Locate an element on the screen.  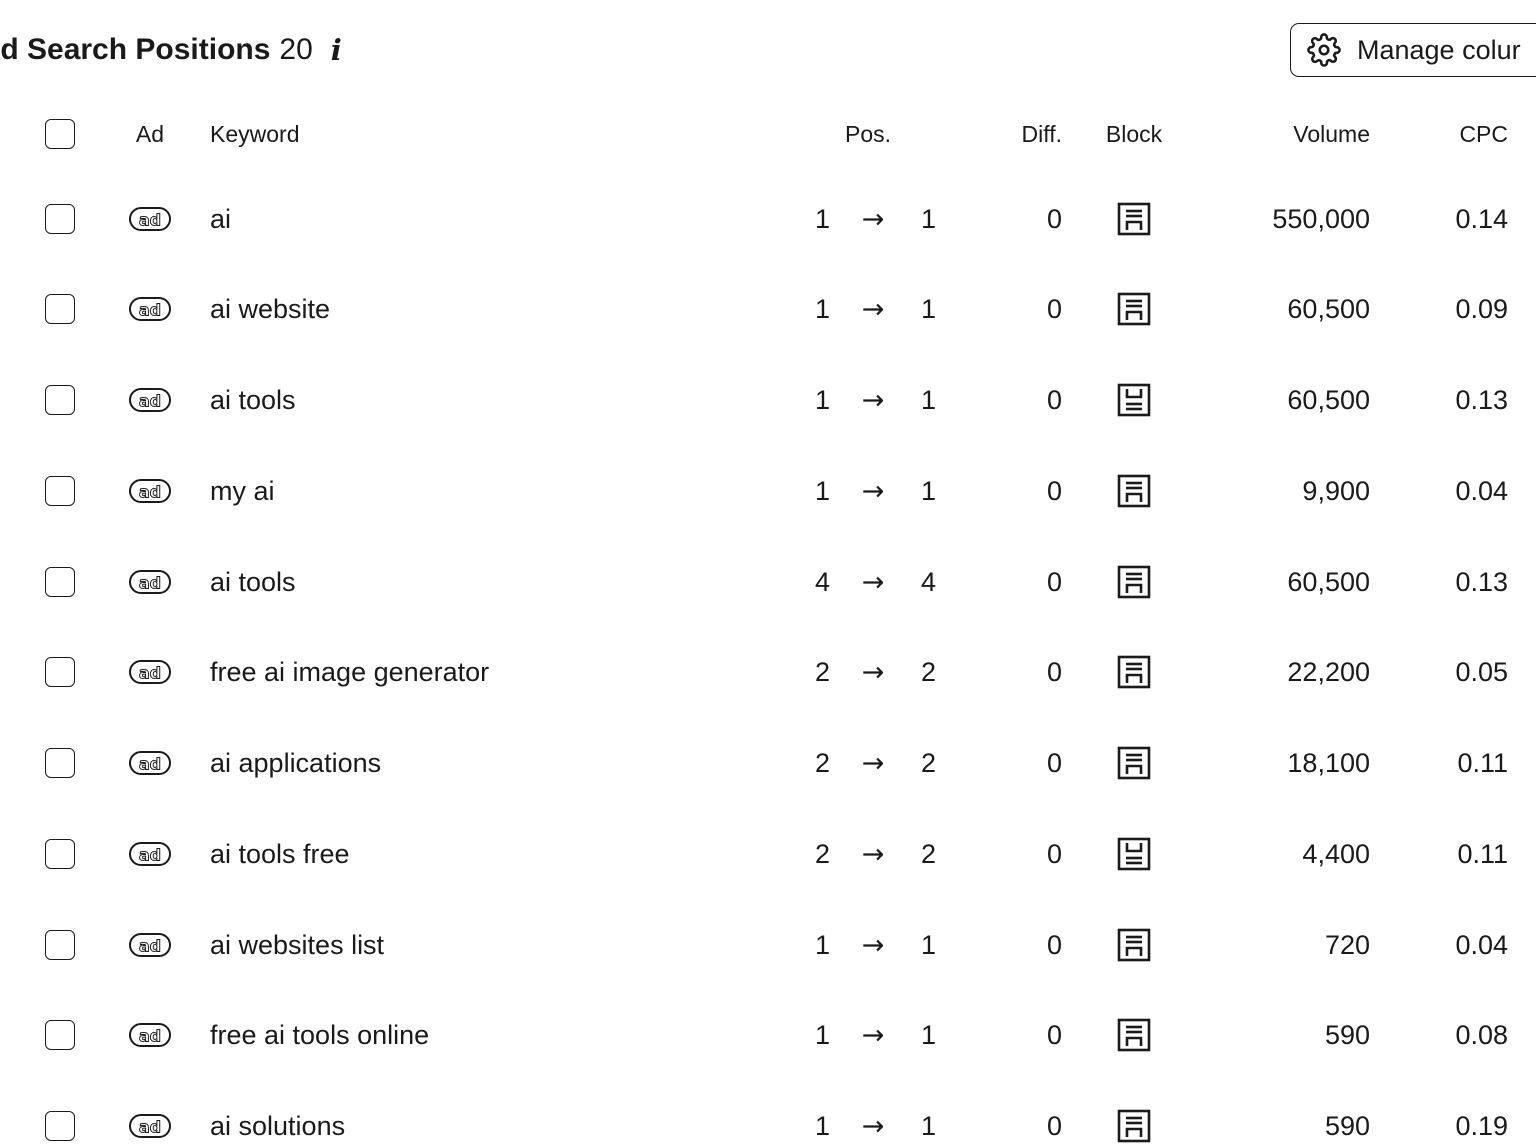
select-all-checkbox is located at coordinates (60, 134).